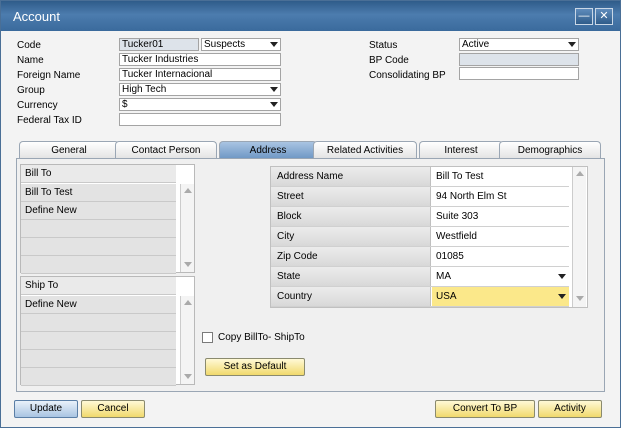 The width and height of the screenshot is (621, 428). Describe the element at coordinates (365, 150) in the screenshot. I see `tab-related-activities: Related Activities` at that location.